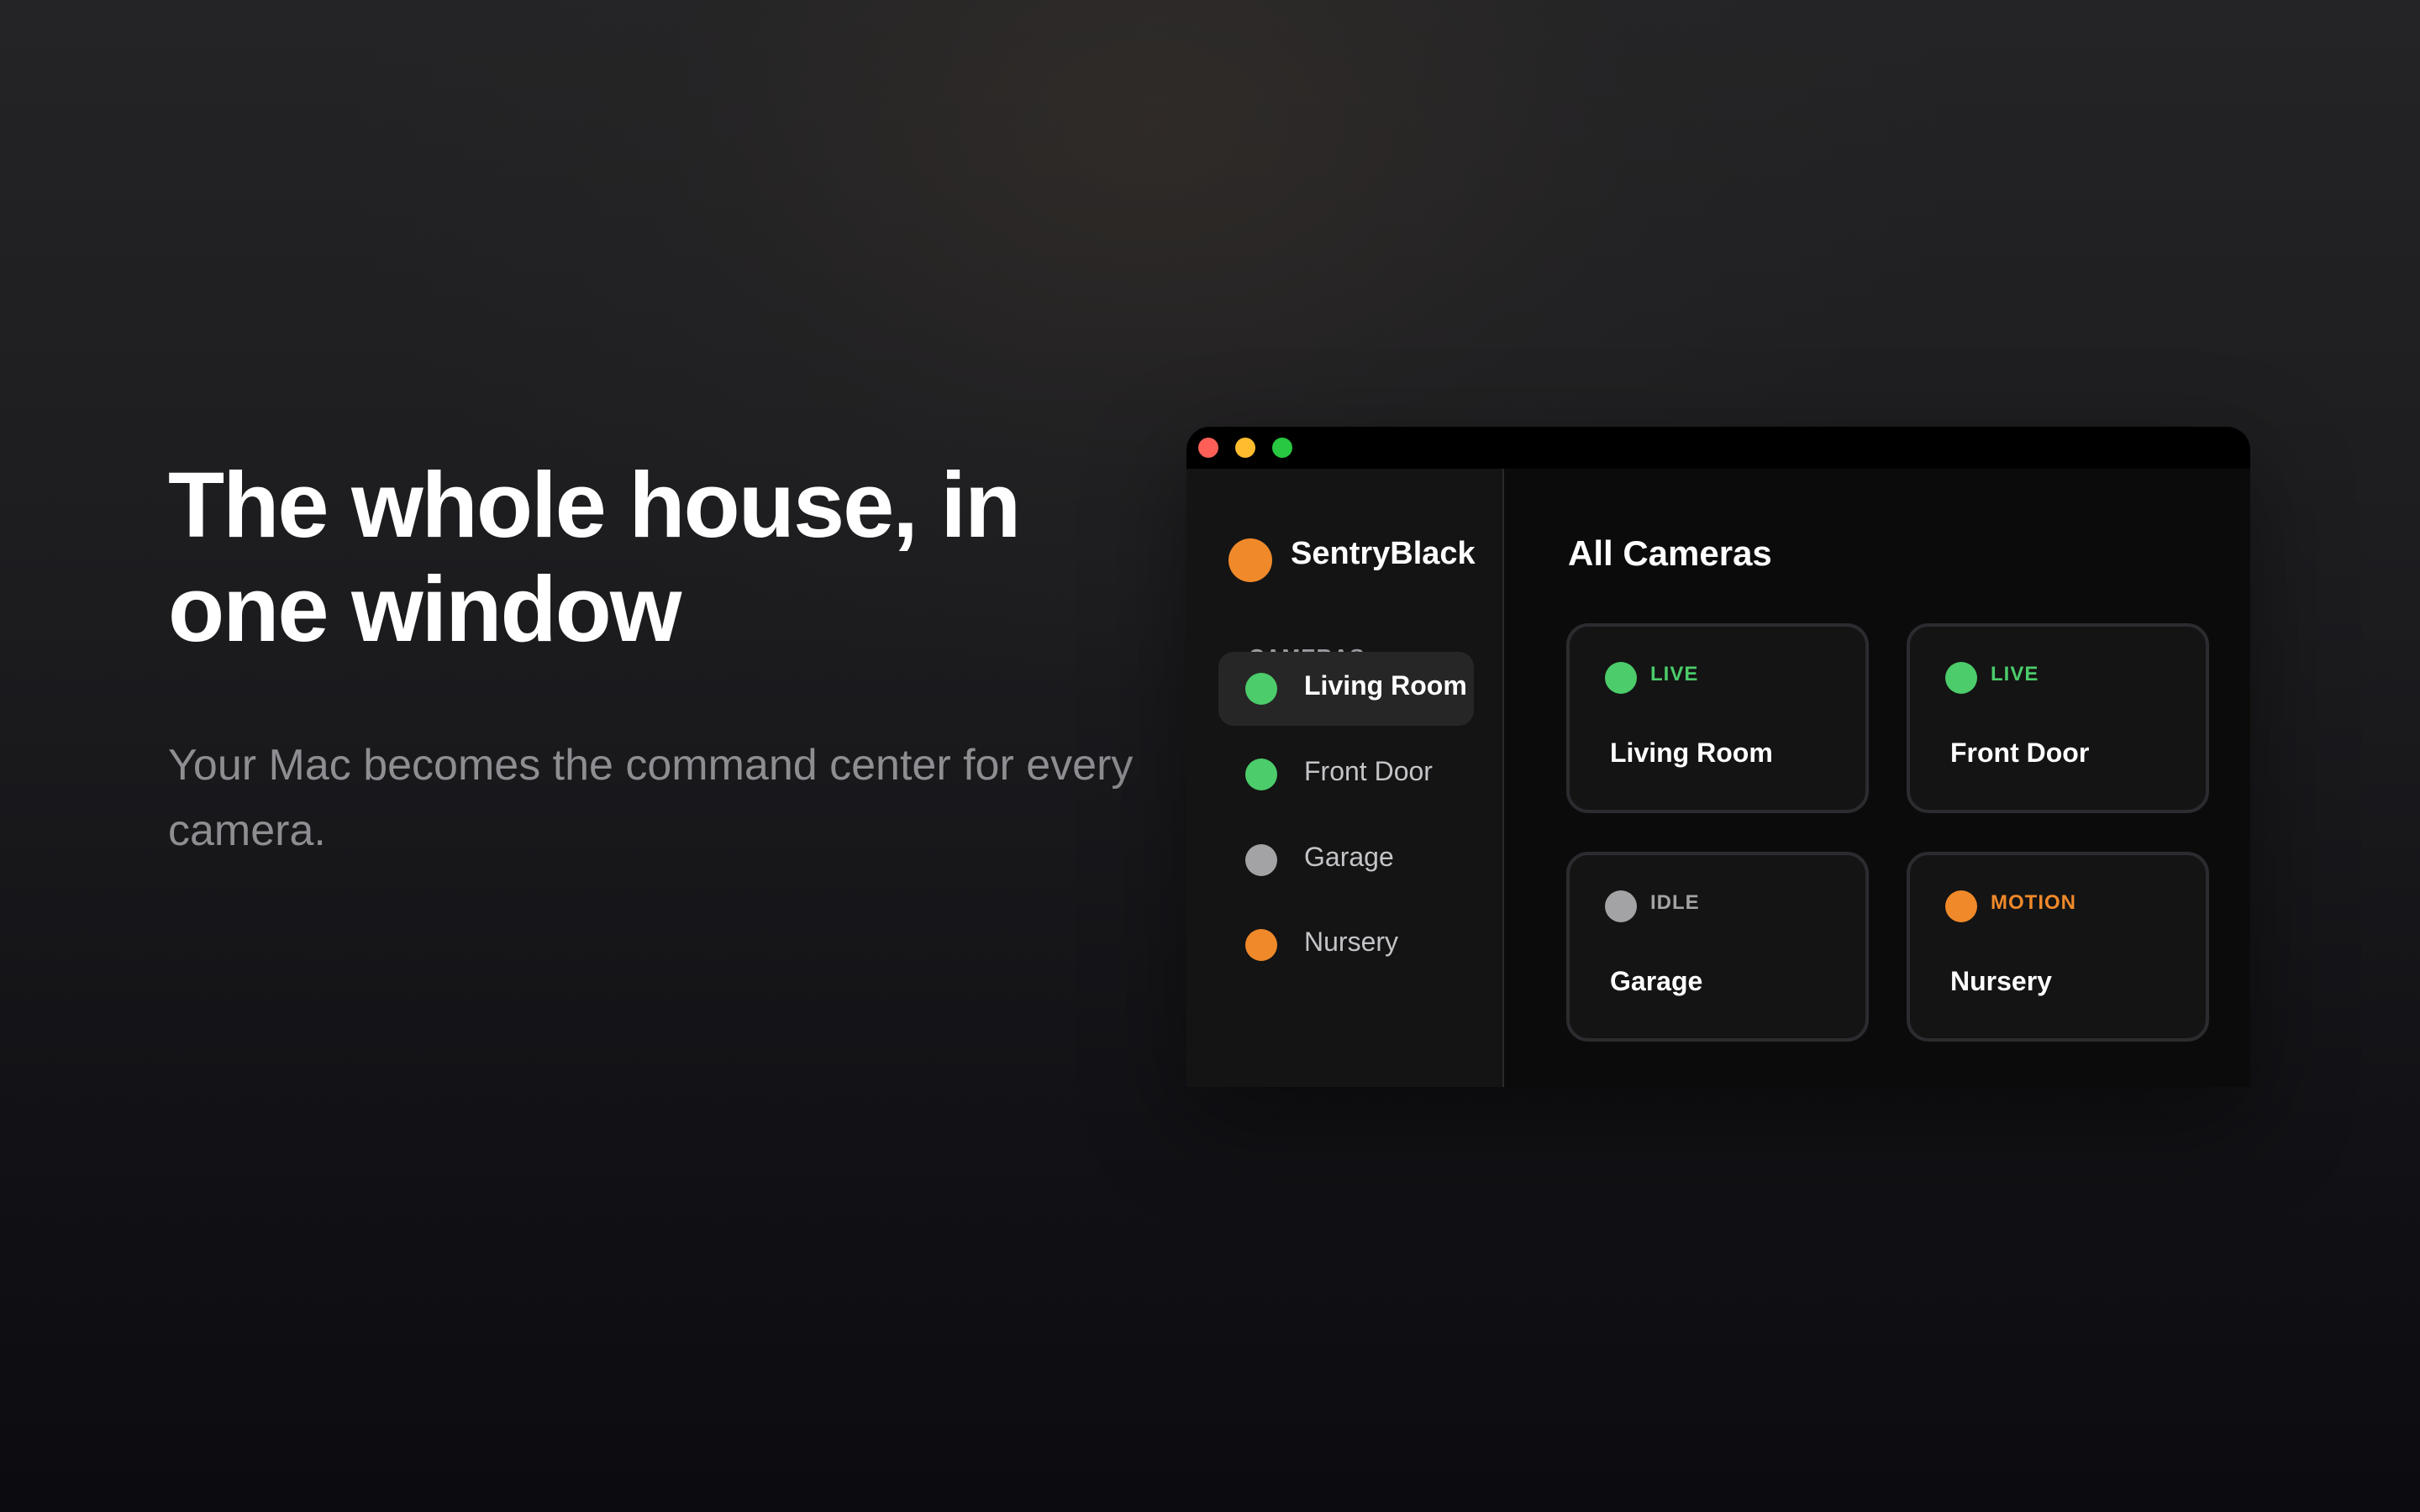 The image size is (2420, 1512). I want to click on hero-headline: The whole house, in one window, so click(594, 557).